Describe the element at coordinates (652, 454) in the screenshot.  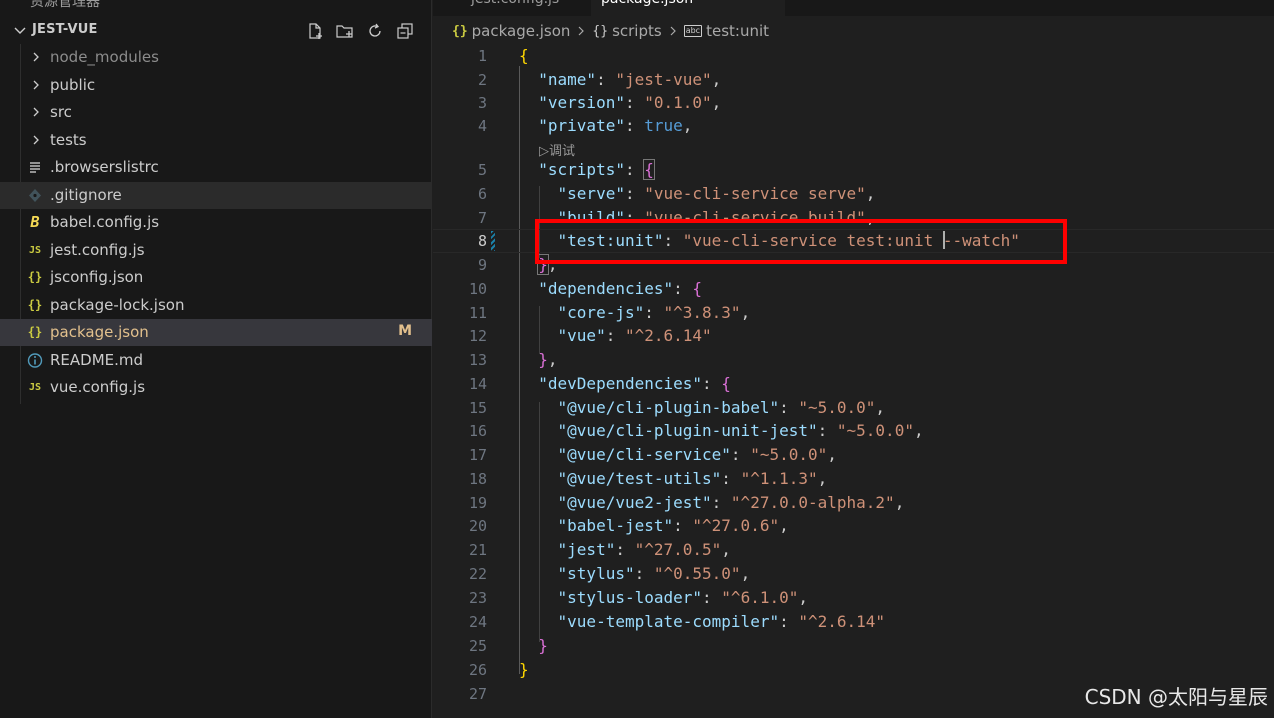
I see `code-line: 17 "@vue/cli-service": "~5.0.0",` at that location.